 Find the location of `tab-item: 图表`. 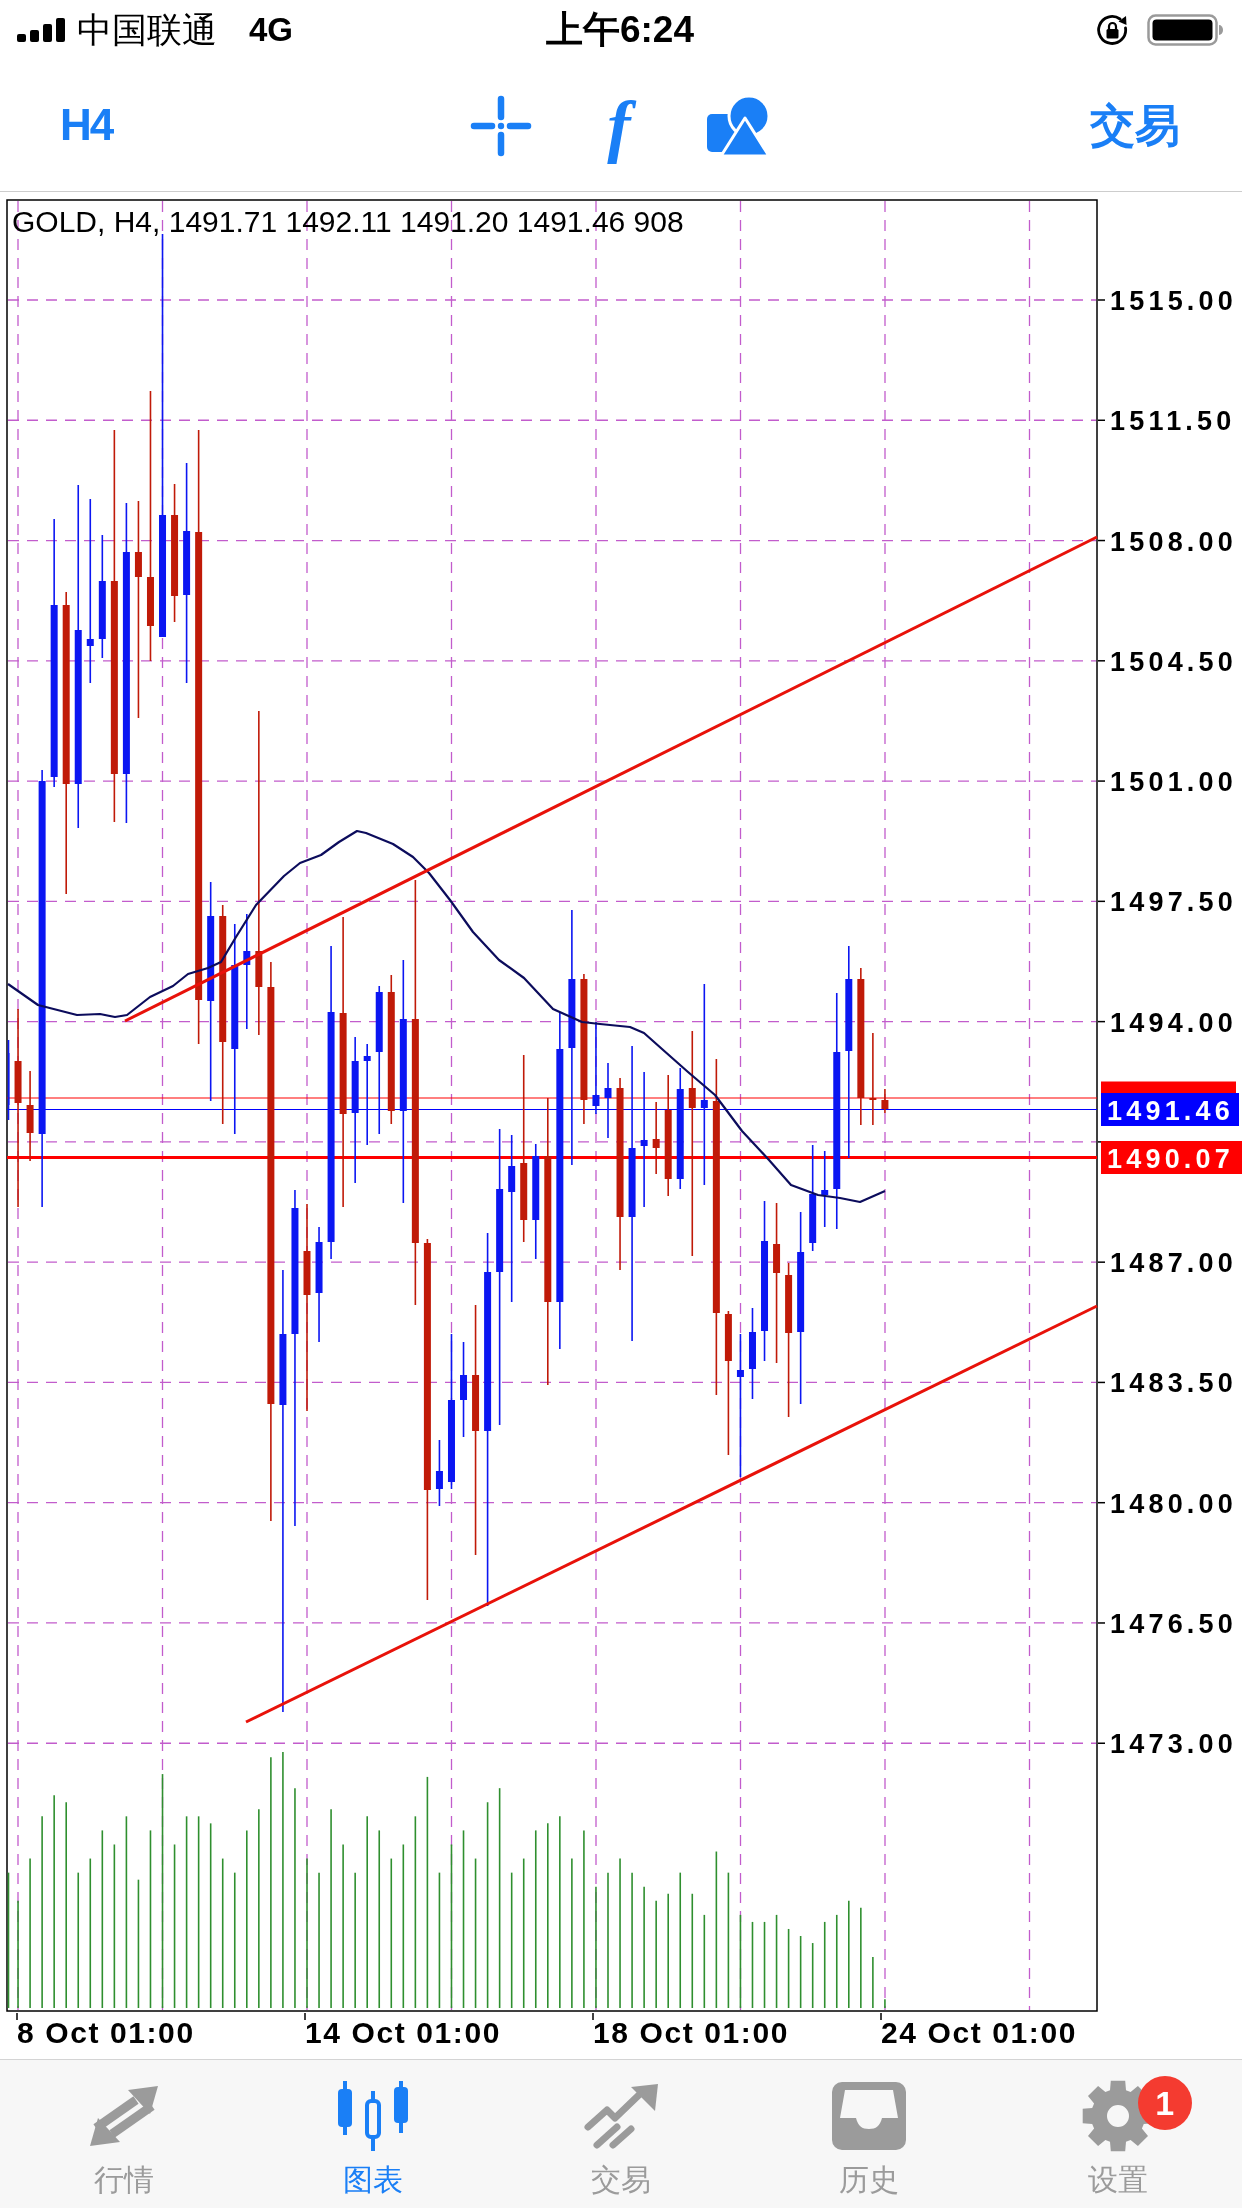

tab-item: 图表 is located at coordinates (372, 2134).